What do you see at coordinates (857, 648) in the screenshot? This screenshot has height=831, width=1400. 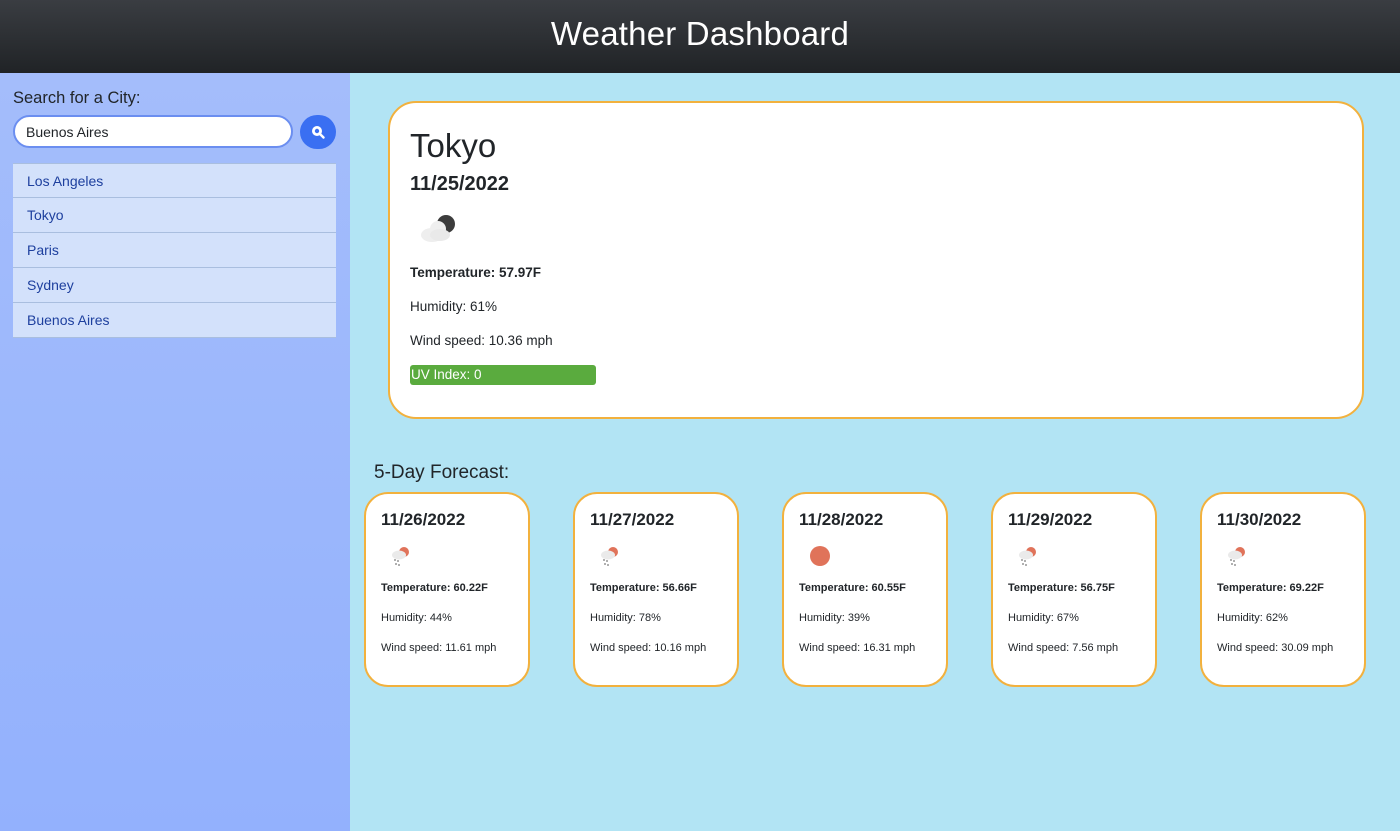 I see `forecast-wind-speed: Wind speed: 16.31 mph` at bounding box center [857, 648].